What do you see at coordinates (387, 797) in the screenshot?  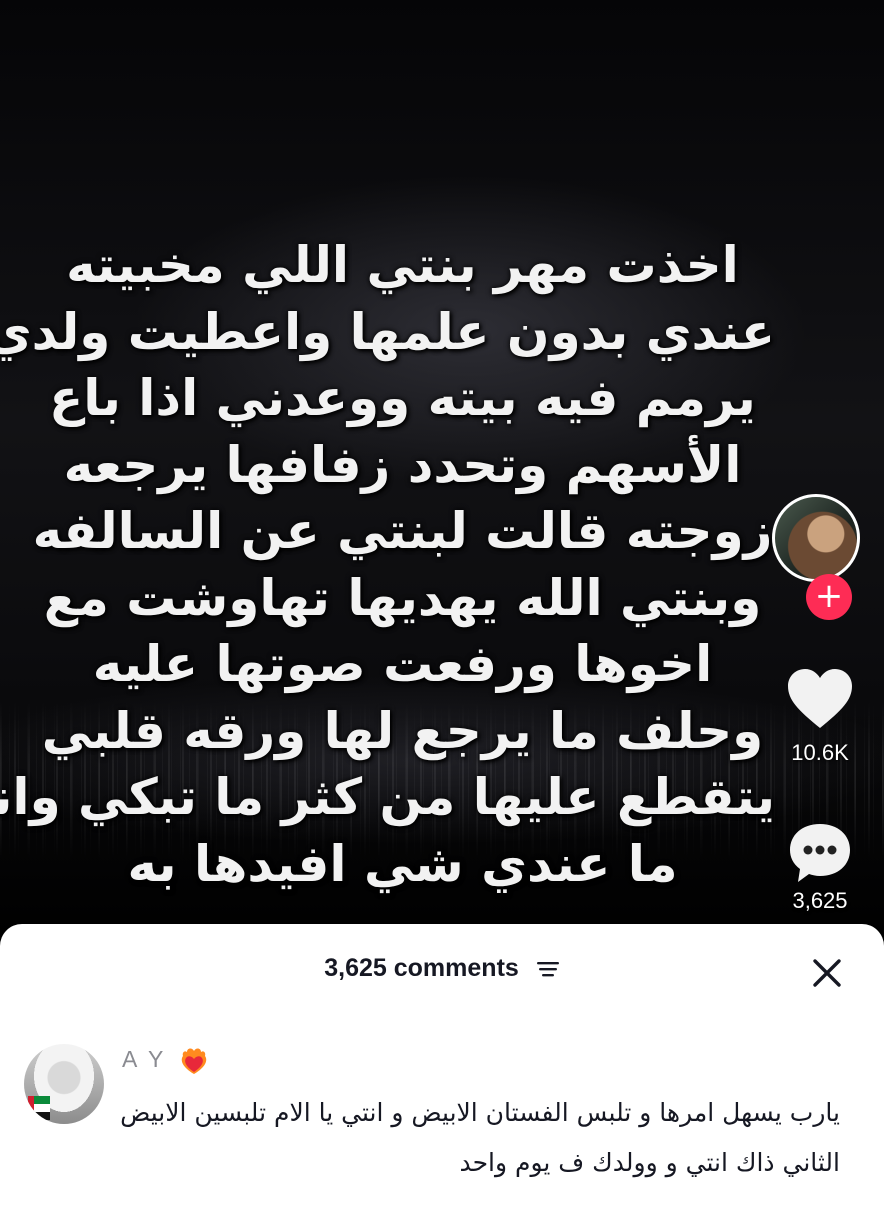 I see `caption-line: يتقطع عليها من كثر ما تبكي وانا` at bounding box center [387, 797].